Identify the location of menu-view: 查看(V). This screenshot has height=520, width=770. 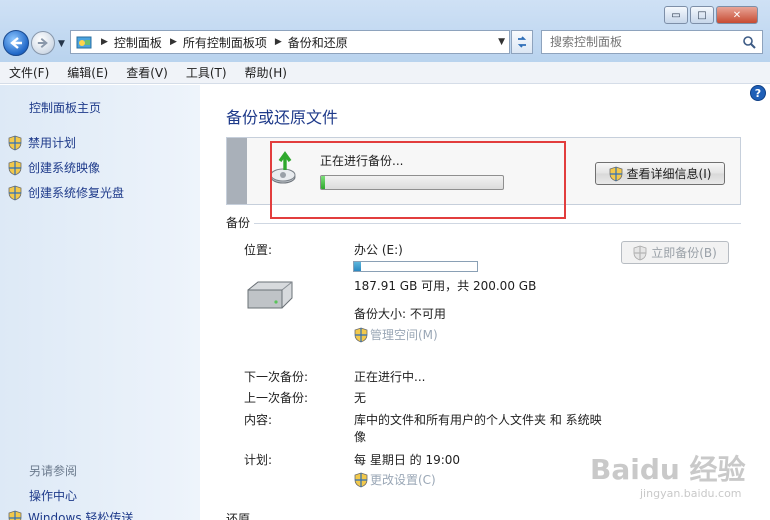
(147, 72).